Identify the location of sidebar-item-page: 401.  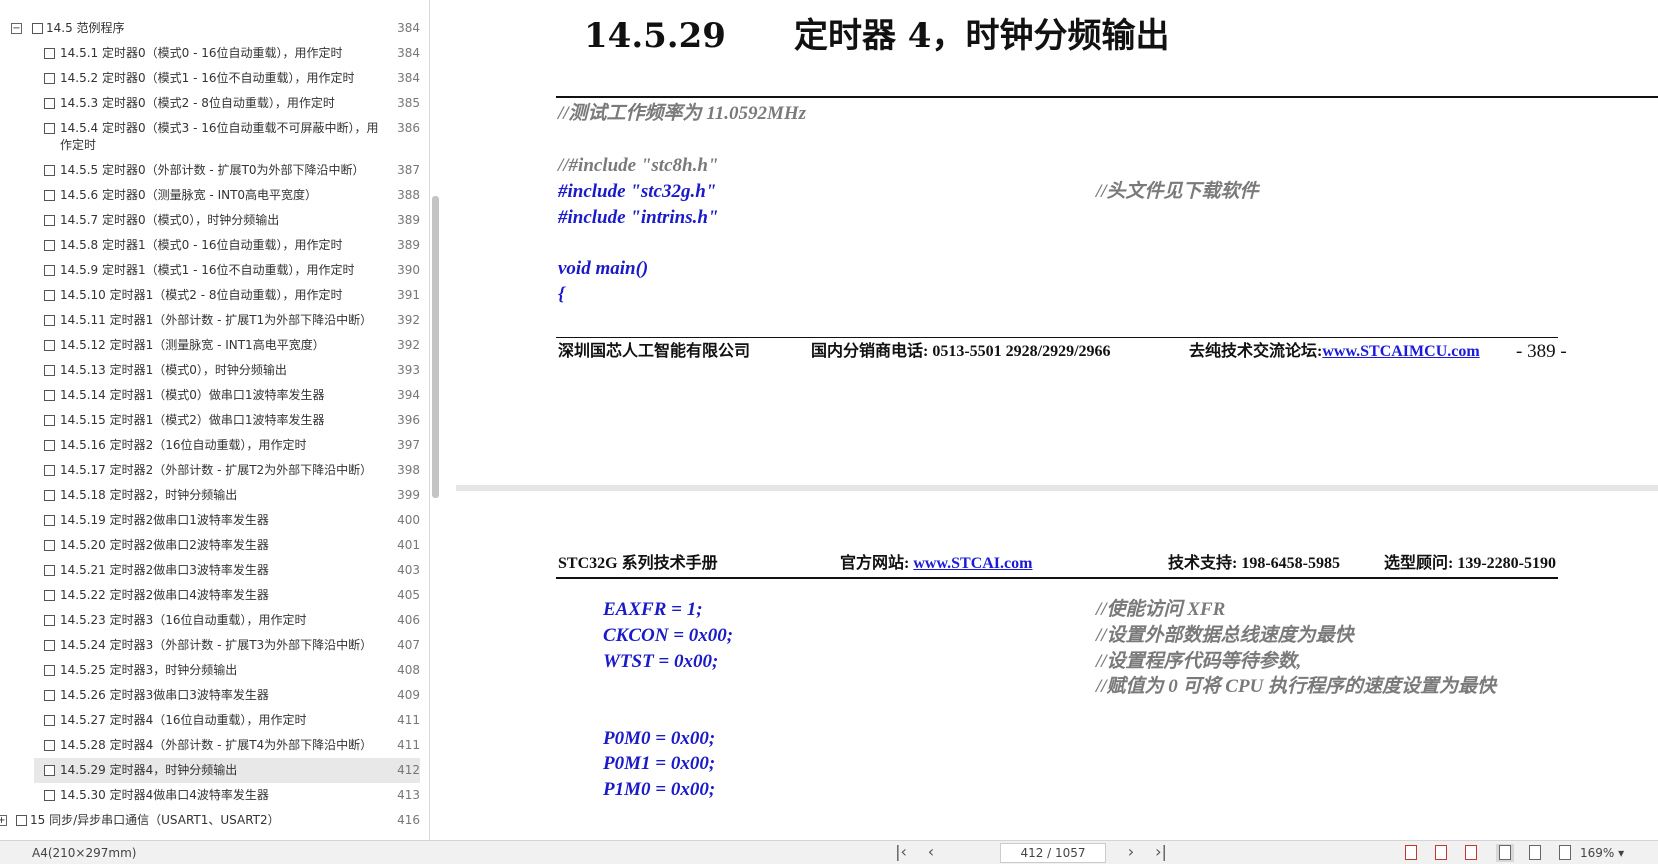
(408, 545).